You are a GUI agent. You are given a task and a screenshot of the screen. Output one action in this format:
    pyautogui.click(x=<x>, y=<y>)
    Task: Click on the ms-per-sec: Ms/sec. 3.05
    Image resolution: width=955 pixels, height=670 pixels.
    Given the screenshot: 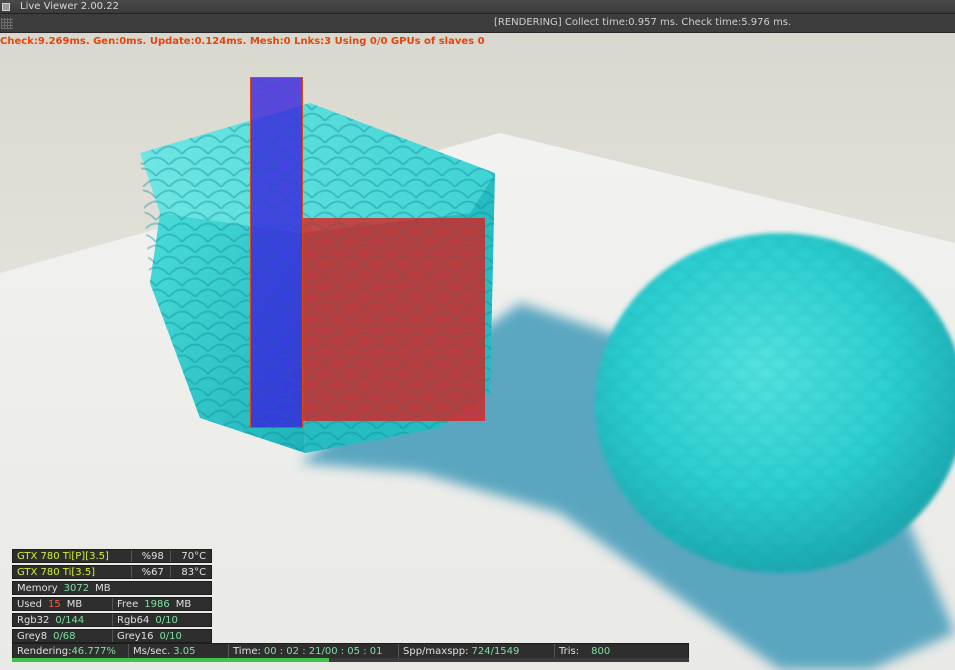 What is the action you would take?
    pyautogui.click(x=179, y=651)
    